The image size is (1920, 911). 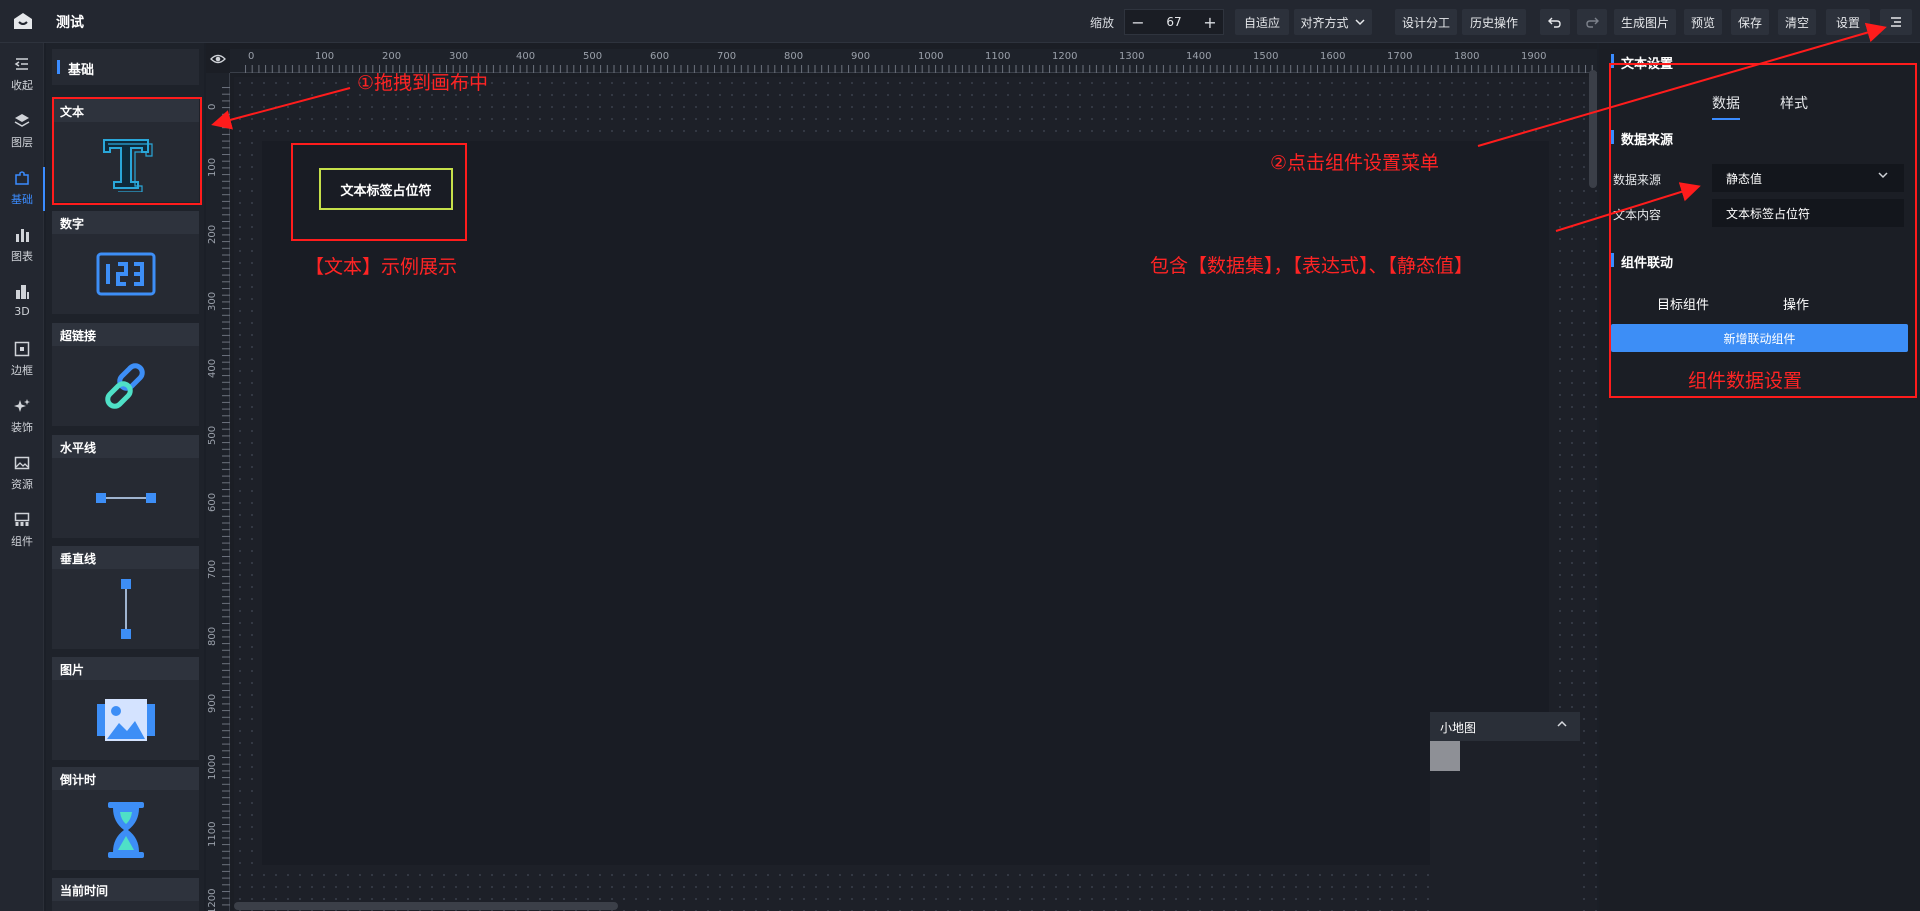 I want to click on minimap-title: 小地图, so click(x=1458, y=728).